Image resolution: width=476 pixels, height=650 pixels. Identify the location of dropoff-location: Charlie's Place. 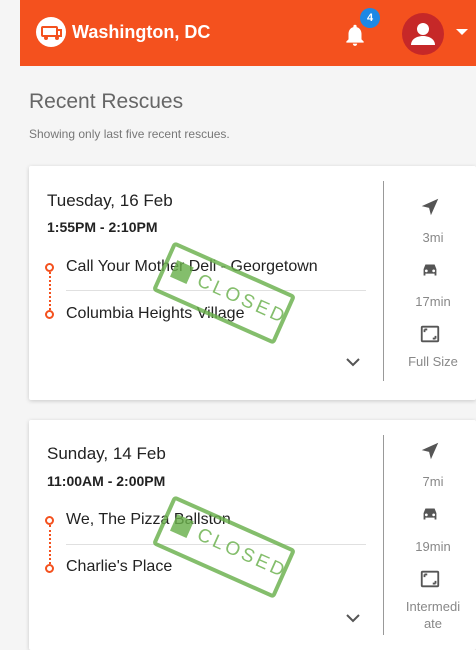
(119, 566).